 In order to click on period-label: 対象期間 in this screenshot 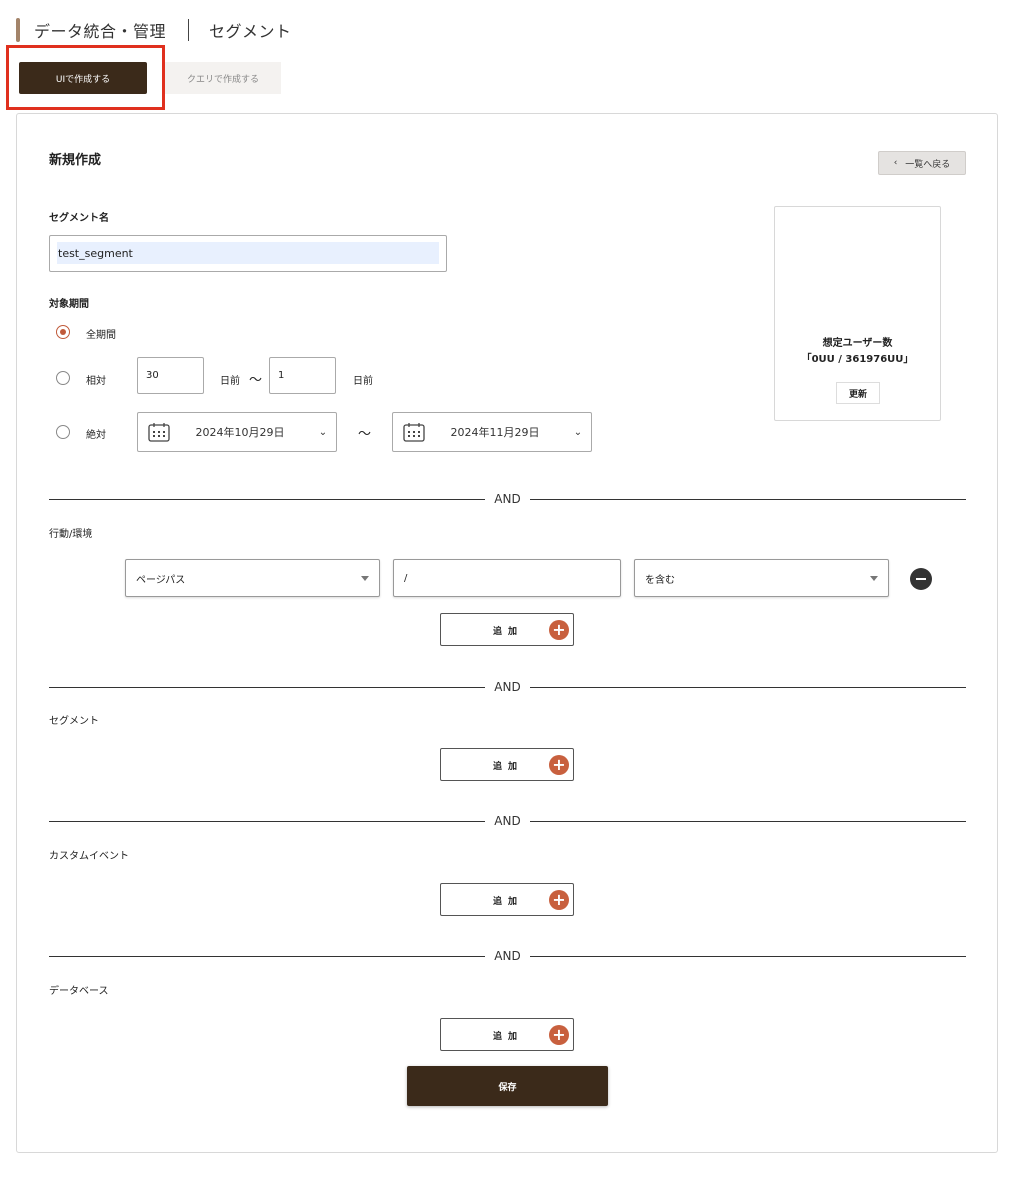, I will do `click(69, 304)`.